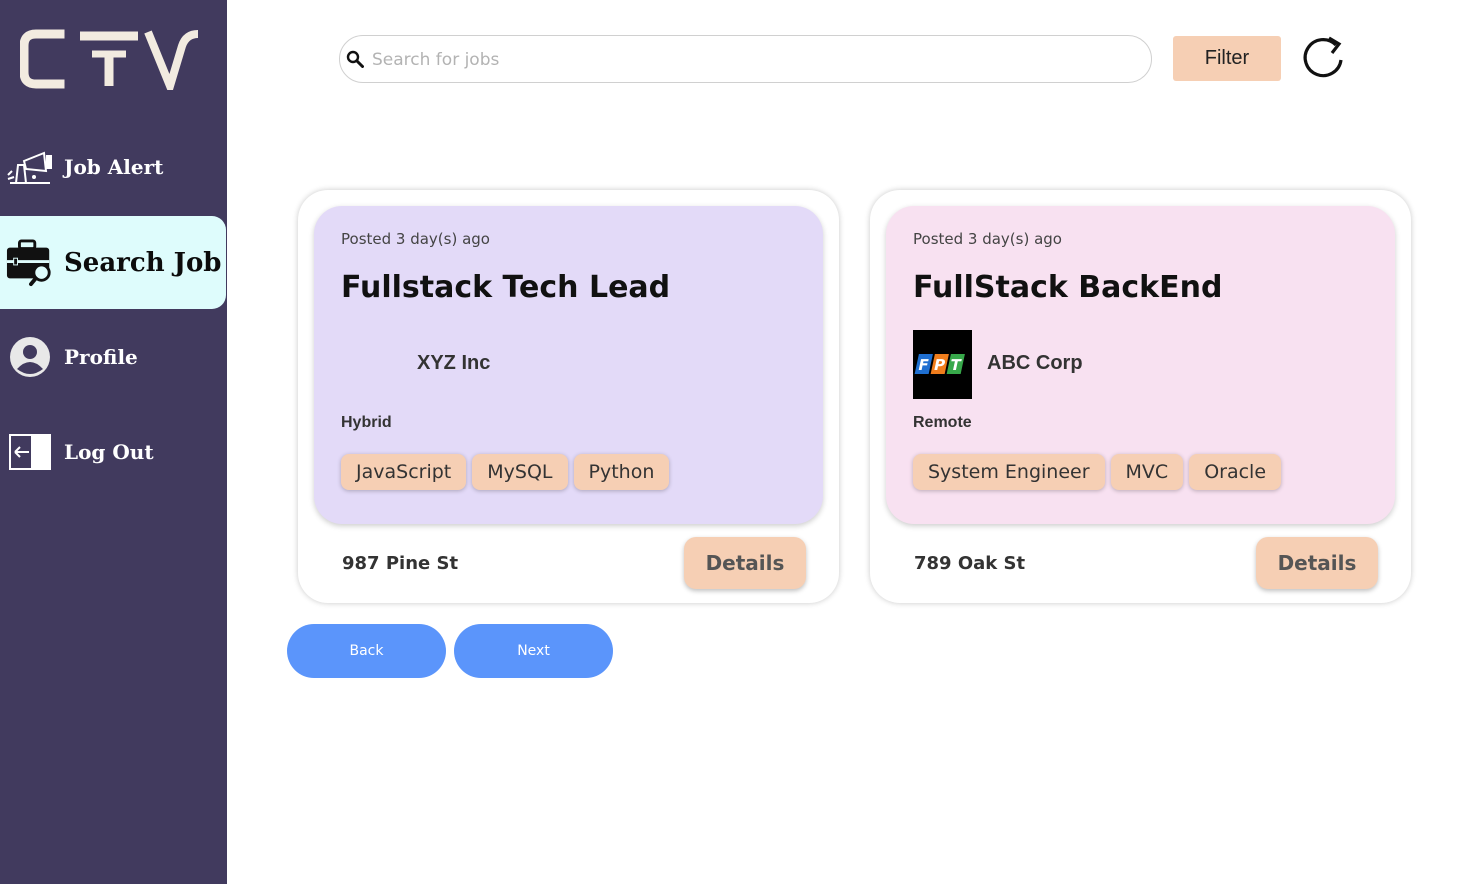  Describe the element at coordinates (355, 59) in the screenshot. I see `search-icon` at that location.